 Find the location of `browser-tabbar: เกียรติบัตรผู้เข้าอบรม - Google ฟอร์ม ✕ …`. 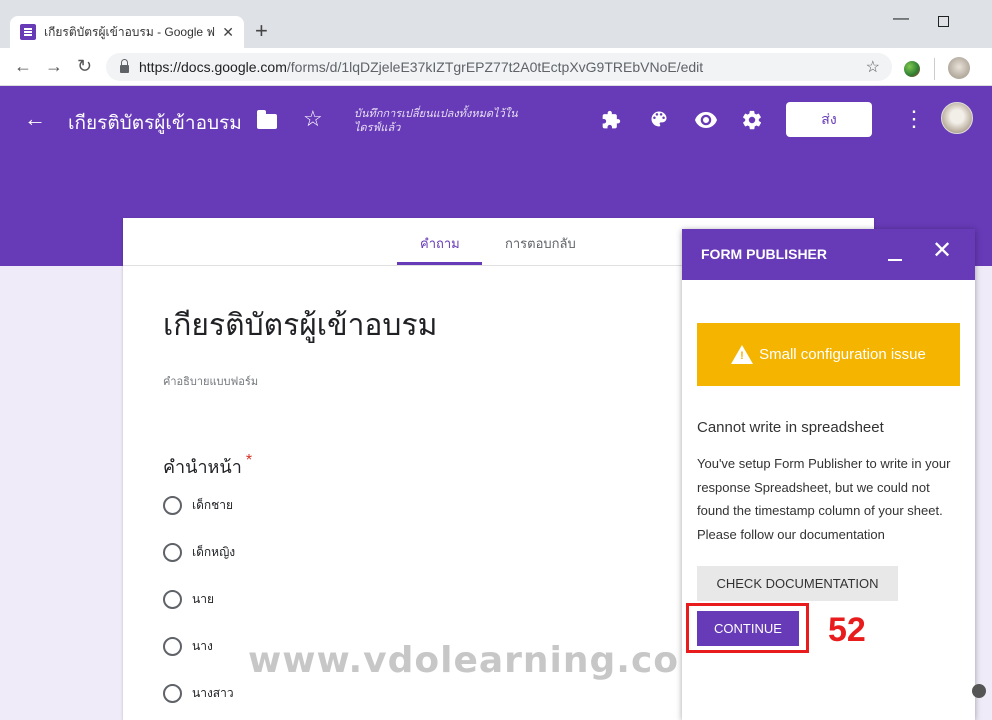

browser-tabbar: เกียรติบัตรผู้เข้าอบรม - Google ฟอร์ม ✕ … is located at coordinates (496, 24).